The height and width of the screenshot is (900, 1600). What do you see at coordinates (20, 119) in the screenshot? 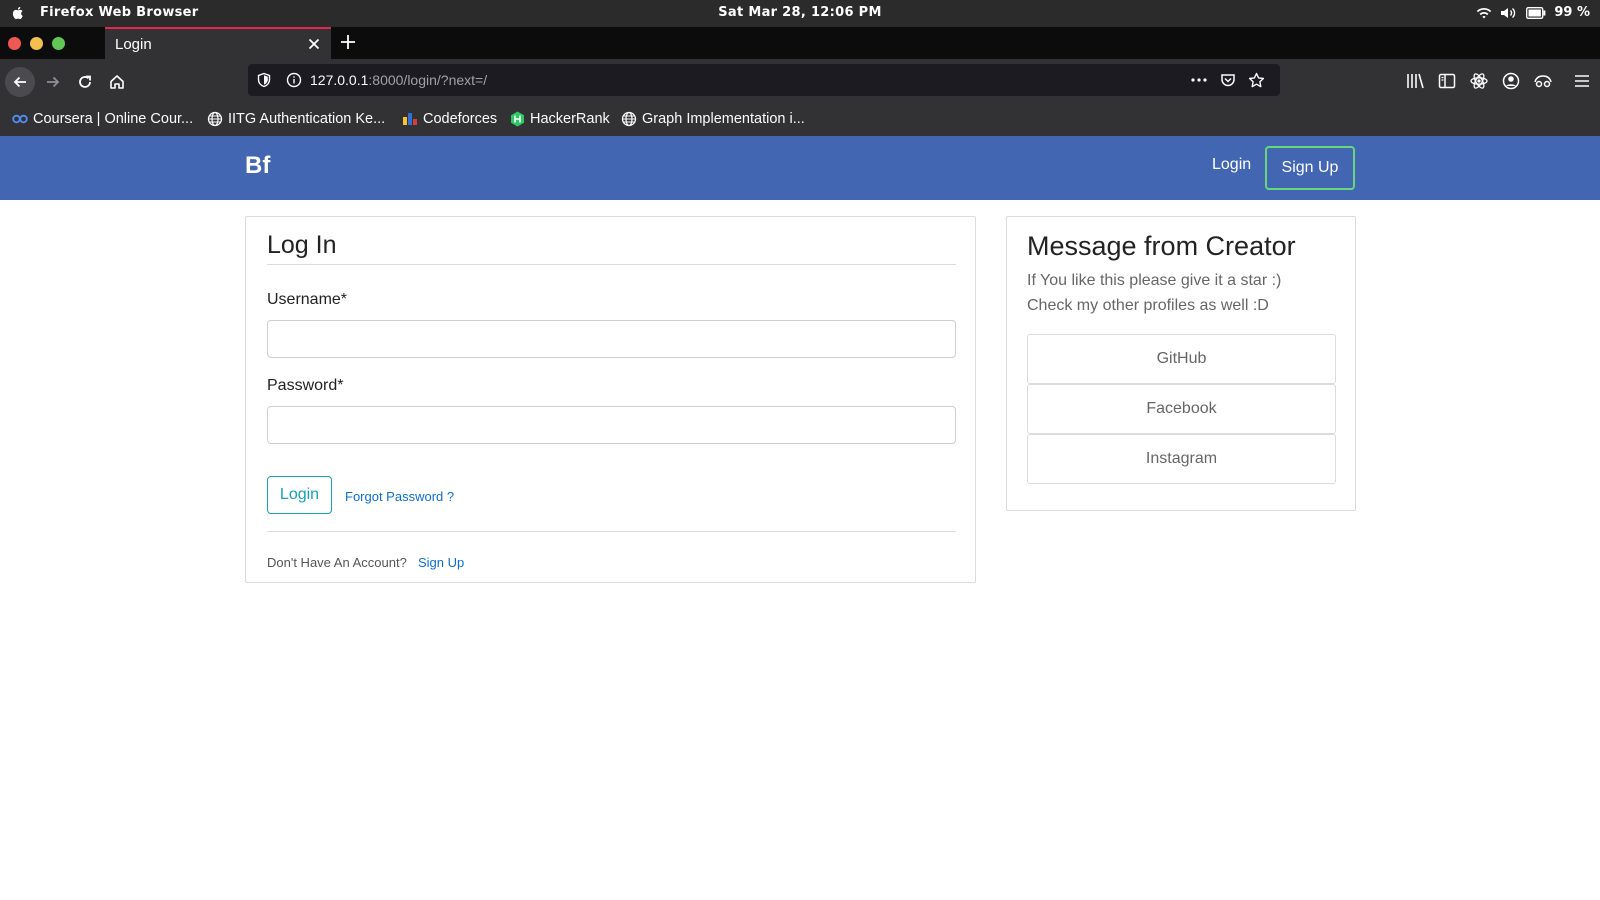
I see `coursera-icon` at bounding box center [20, 119].